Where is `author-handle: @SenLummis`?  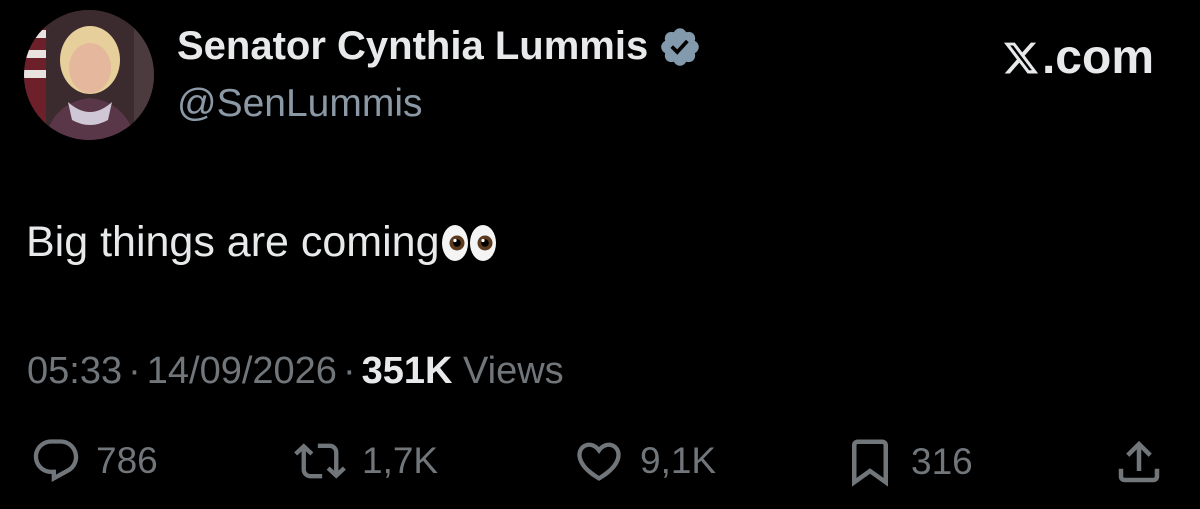
author-handle: @SenLummis is located at coordinates (300, 104).